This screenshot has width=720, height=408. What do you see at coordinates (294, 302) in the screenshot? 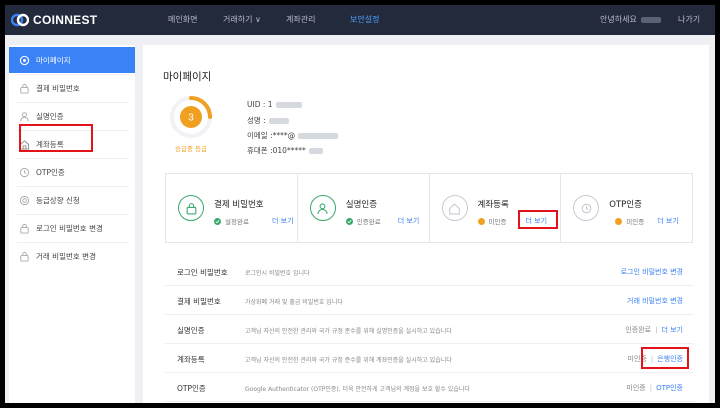
I see `row-description: 가상화폐 거래 및 출금 비밀번호 입니다` at bounding box center [294, 302].